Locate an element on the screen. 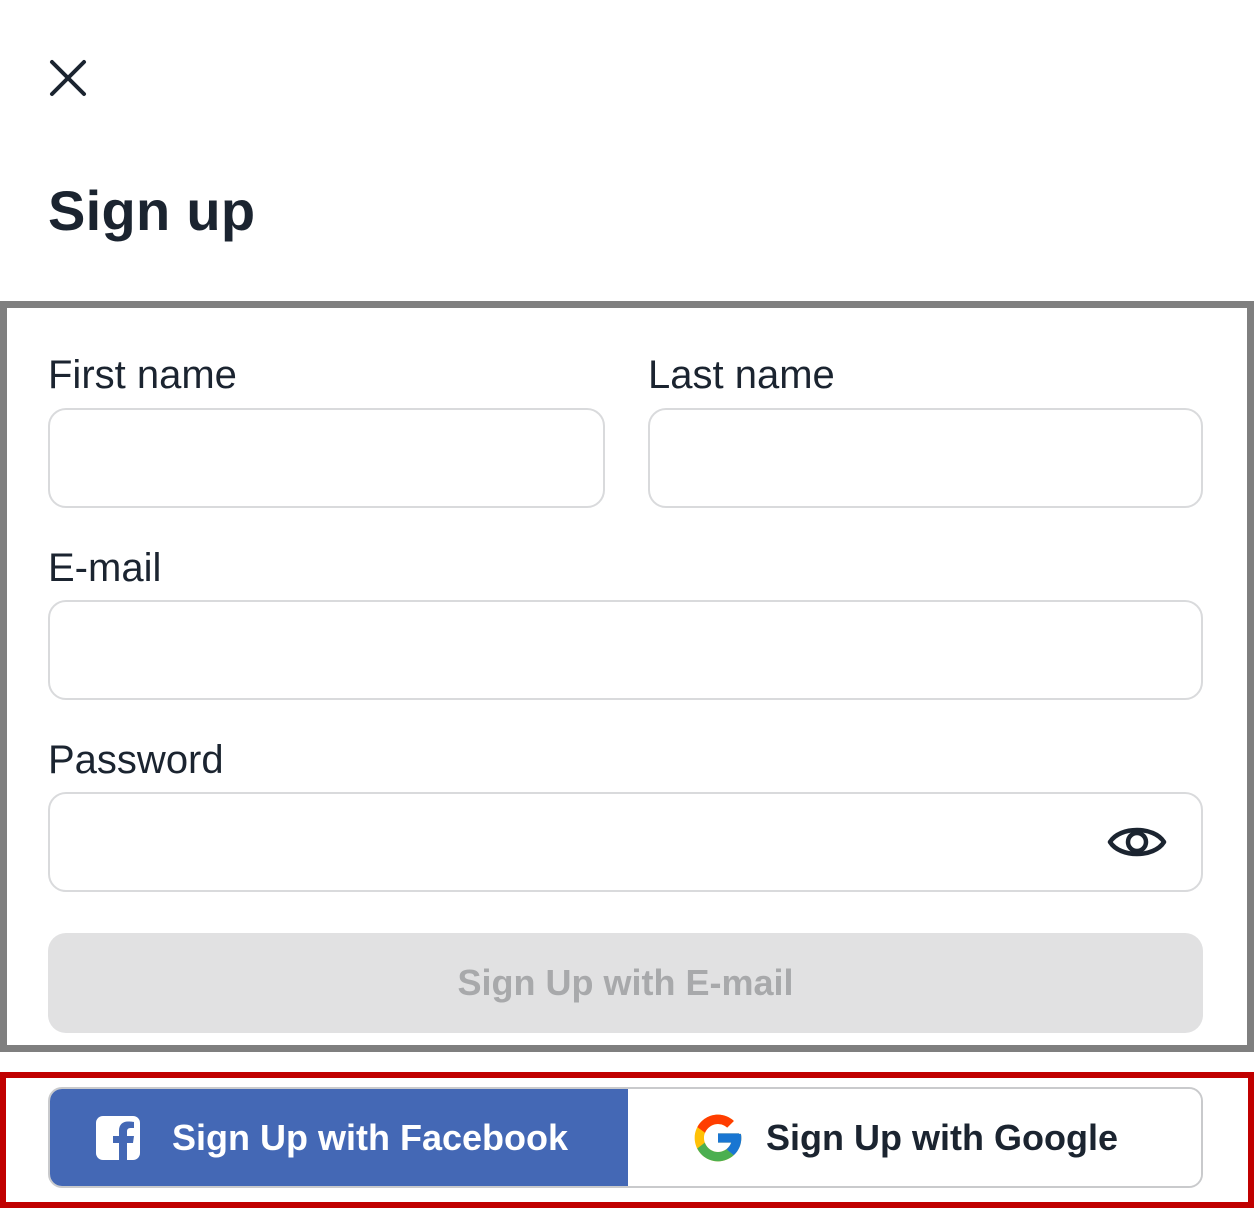 This screenshot has height=1215, width=1254. email-input is located at coordinates (625, 650).